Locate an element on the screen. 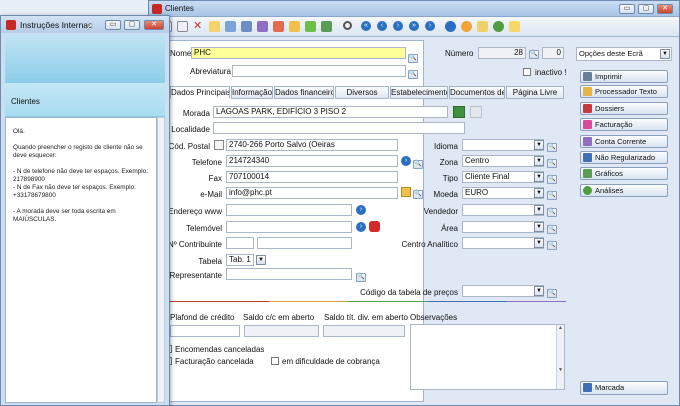 This screenshot has width=680, height=406. folder-icon is located at coordinates (246, 26).